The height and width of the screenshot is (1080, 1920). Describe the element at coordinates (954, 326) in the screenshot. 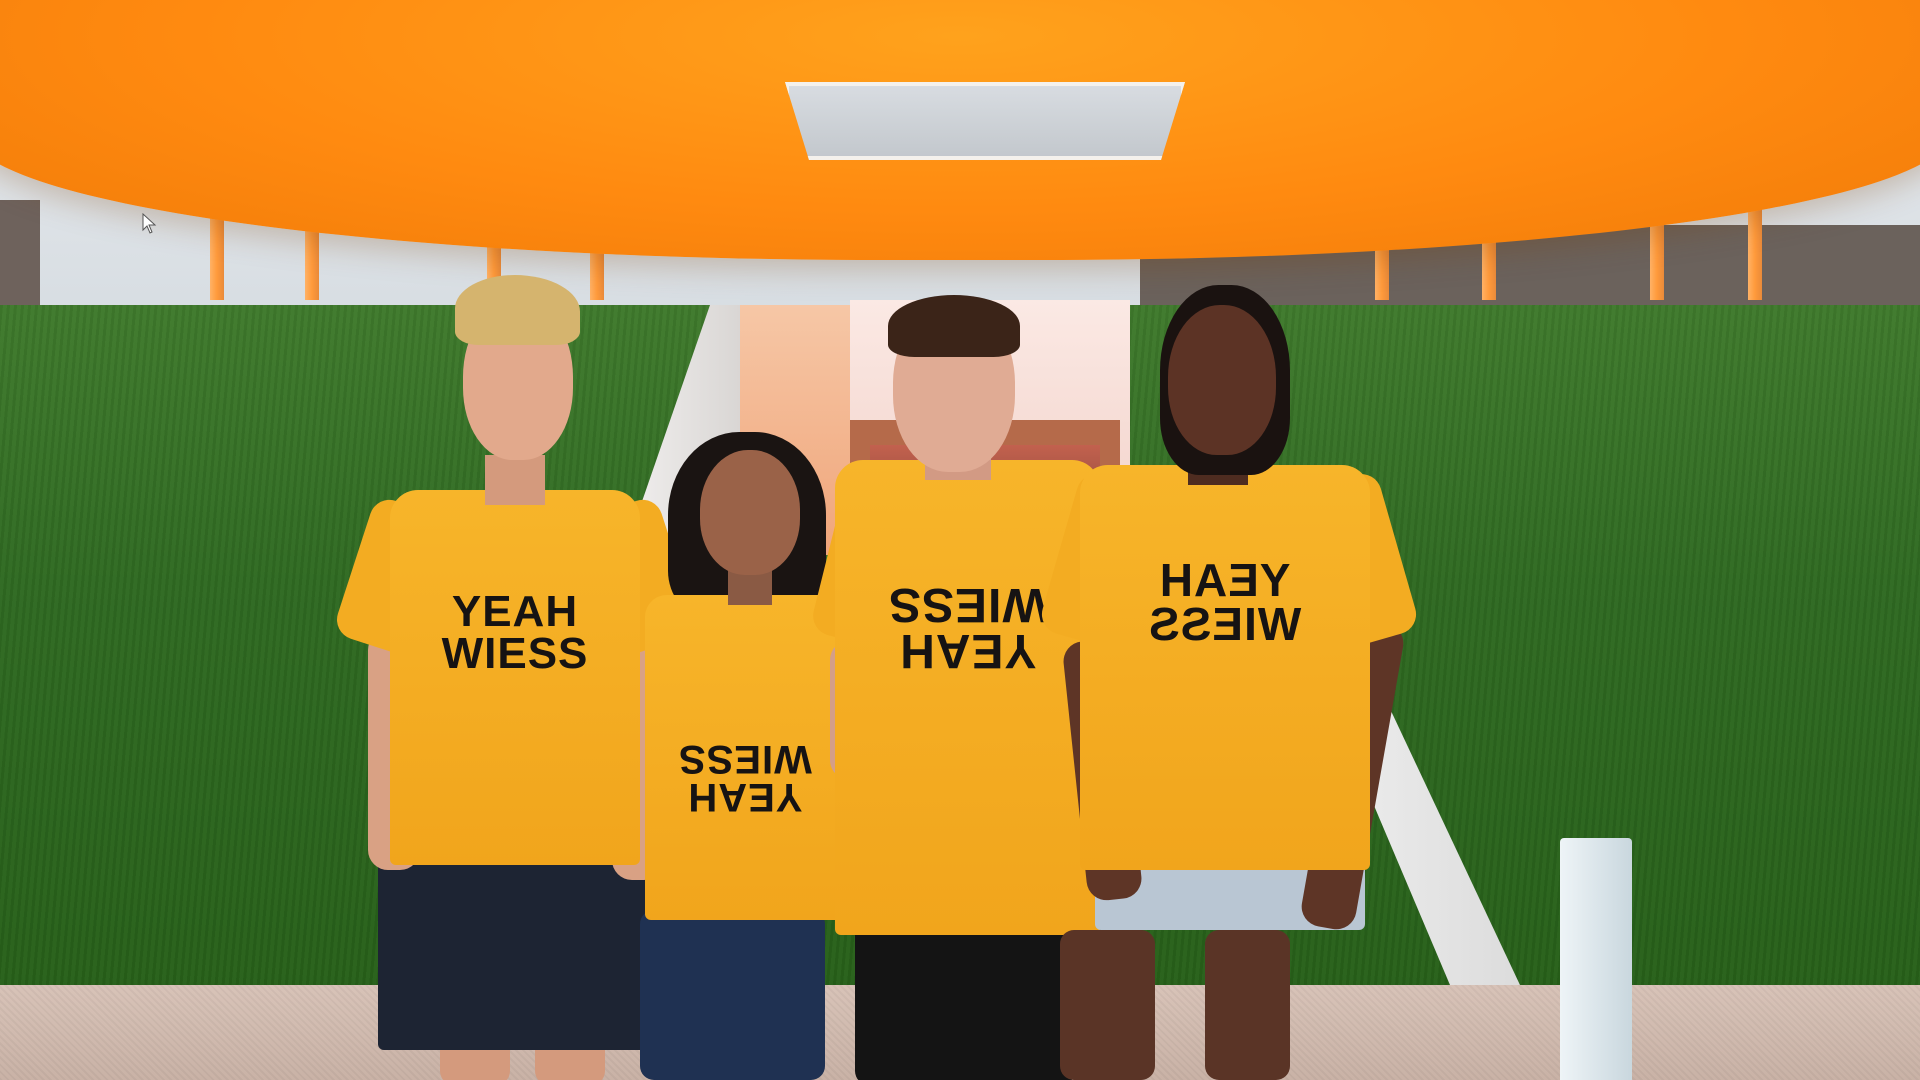

I see `dark-hair` at that location.